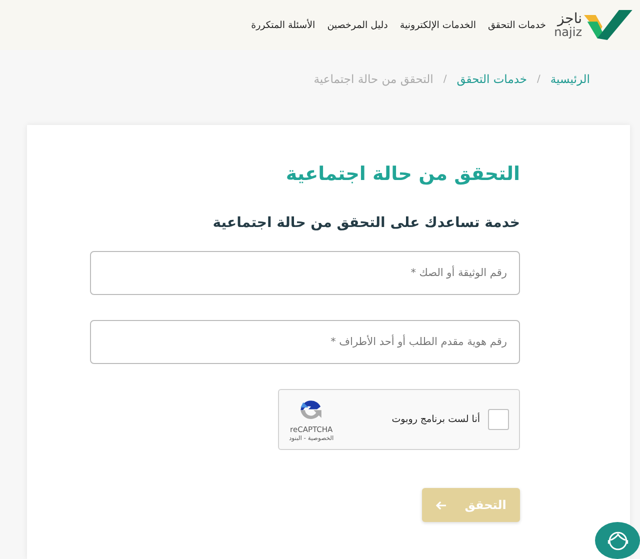 This screenshot has height=559, width=640. What do you see at coordinates (357, 25) in the screenshot?
I see `nav-link: دليل المرخصين` at bounding box center [357, 25].